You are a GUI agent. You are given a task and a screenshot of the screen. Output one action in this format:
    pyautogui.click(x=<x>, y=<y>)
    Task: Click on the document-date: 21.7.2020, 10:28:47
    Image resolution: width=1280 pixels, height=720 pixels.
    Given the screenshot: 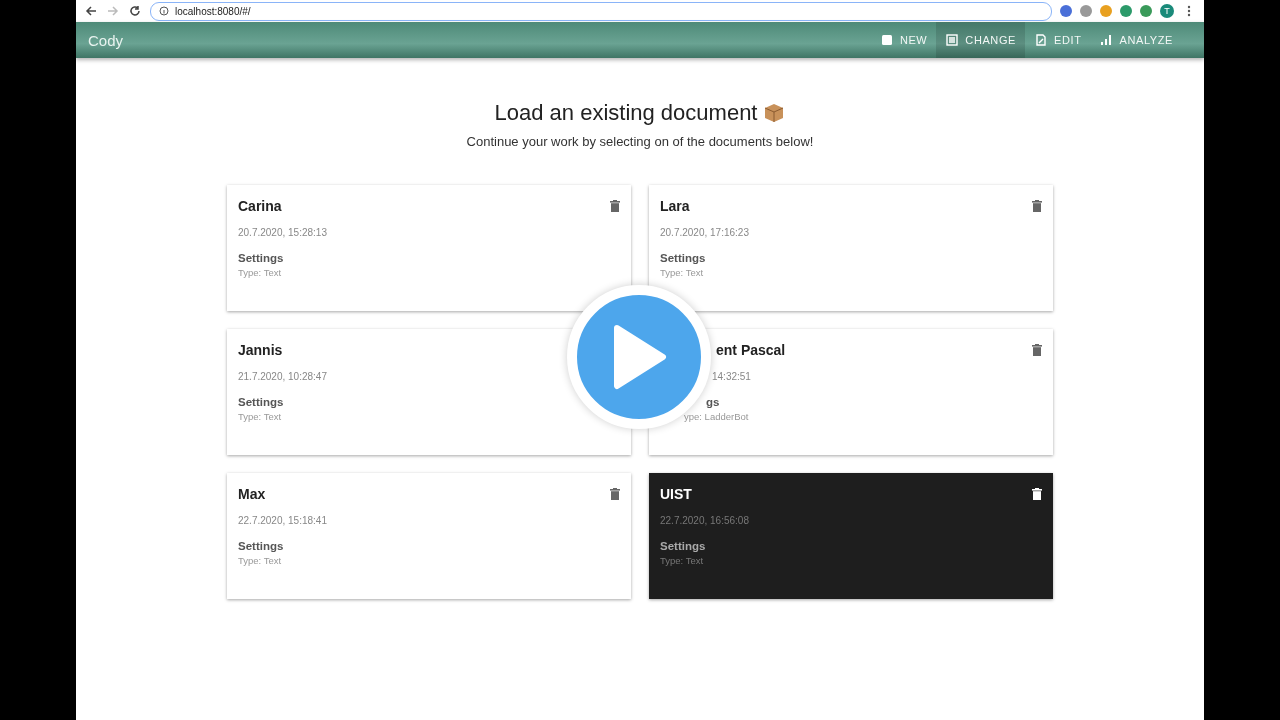 What is the action you would take?
    pyautogui.click(x=283, y=376)
    